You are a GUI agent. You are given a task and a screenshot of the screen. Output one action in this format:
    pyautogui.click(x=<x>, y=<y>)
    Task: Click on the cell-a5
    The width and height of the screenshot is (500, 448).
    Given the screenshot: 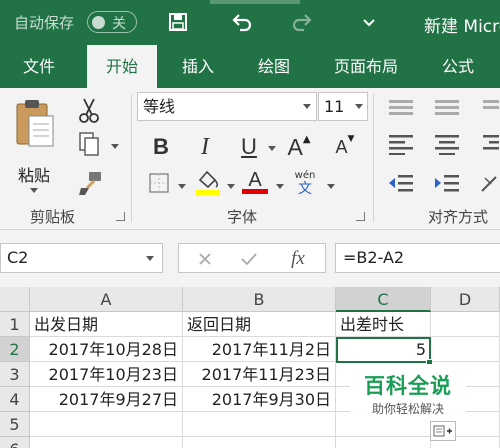 What is the action you would take?
    pyautogui.click(x=106, y=424)
    